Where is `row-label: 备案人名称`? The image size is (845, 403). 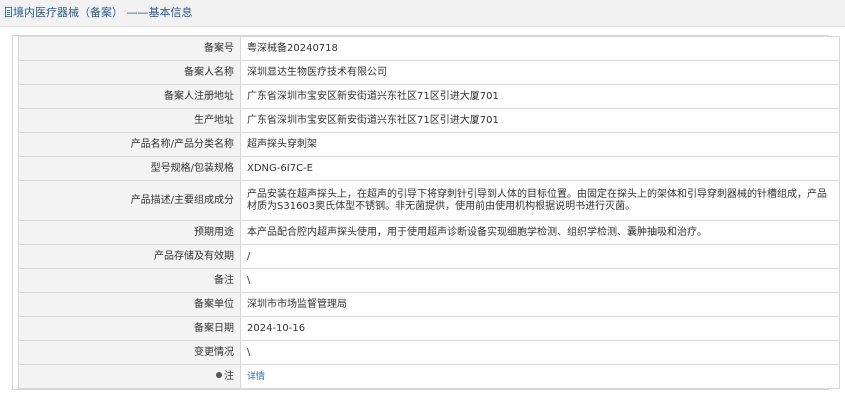
row-label: 备案人名称 is located at coordinates (129, 72).